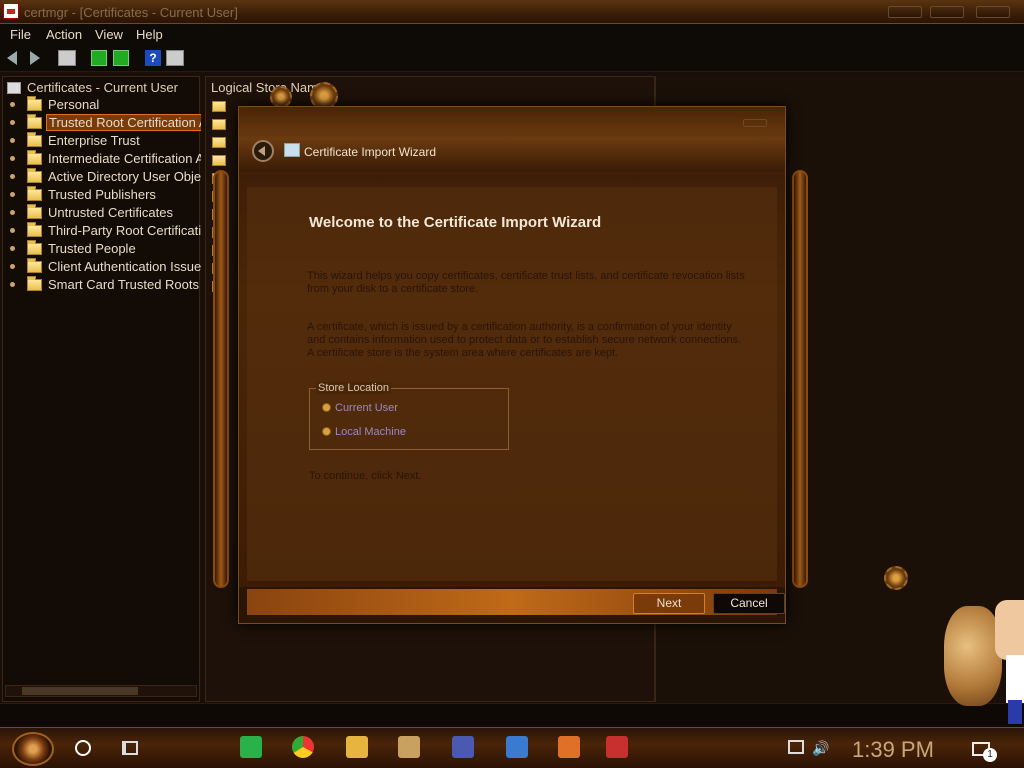 Image resolution: width=1024 pixels, height=768 pixels. What do you see at coordinates (893, 750) in the screenshot?
I see `clock: 1:39 PM` at bounding box center [893, 750].